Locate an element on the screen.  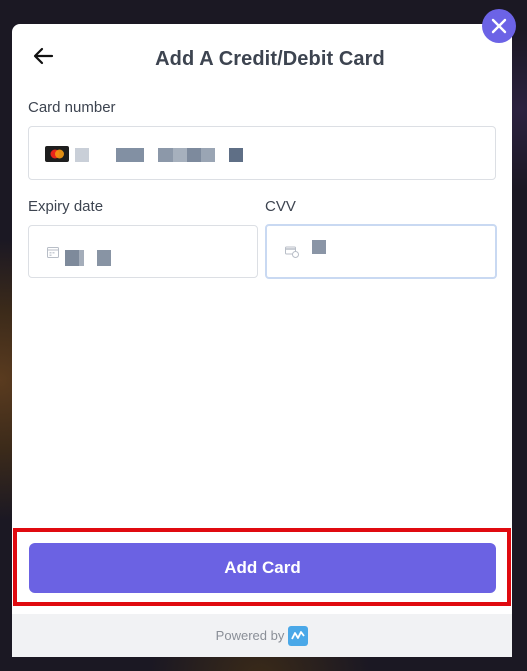
close-button is located at coordinates (499, 26).